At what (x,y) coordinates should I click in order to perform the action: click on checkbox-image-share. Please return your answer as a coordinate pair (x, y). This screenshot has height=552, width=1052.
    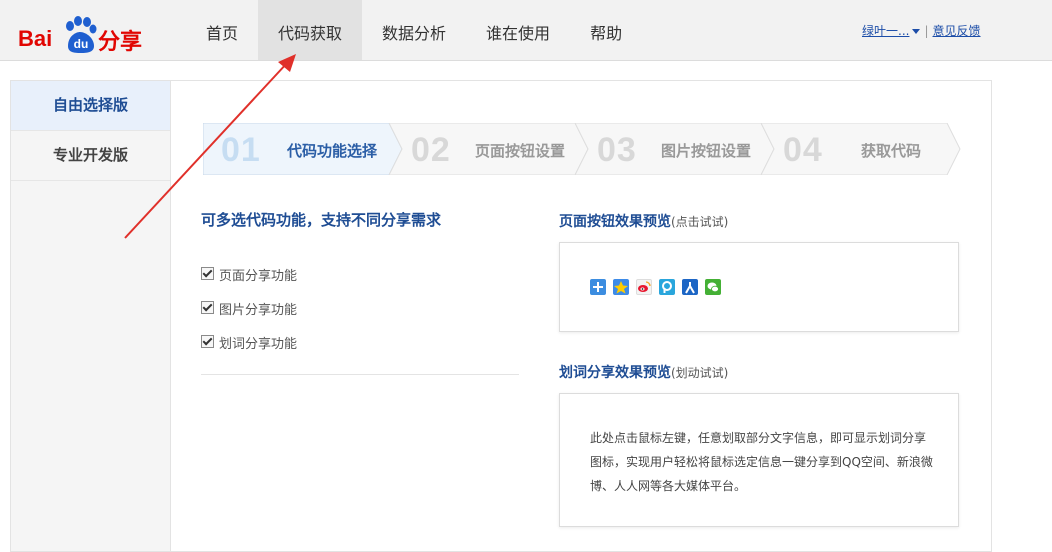
    Looking at the image, I should click on (207, 307).